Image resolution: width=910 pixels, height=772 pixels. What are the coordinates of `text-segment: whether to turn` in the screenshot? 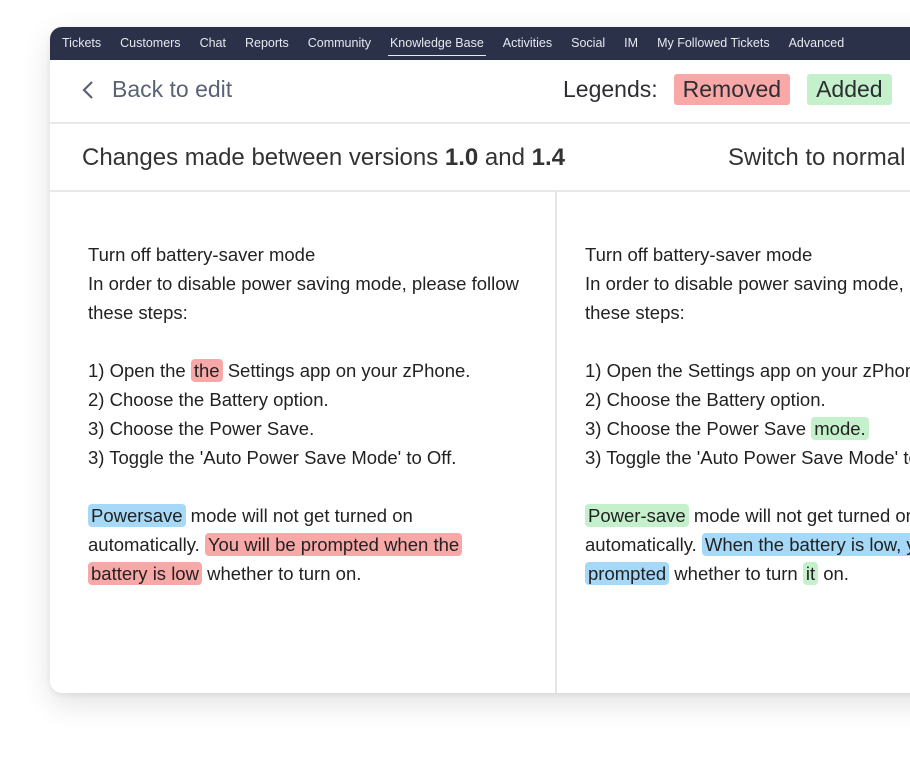 It's located at (736, 573).